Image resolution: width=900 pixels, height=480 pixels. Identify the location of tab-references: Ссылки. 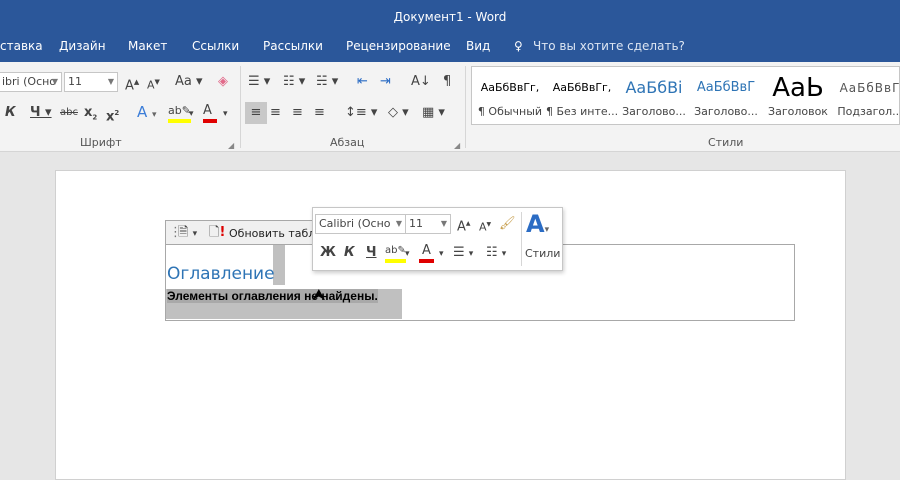
(215, 46).